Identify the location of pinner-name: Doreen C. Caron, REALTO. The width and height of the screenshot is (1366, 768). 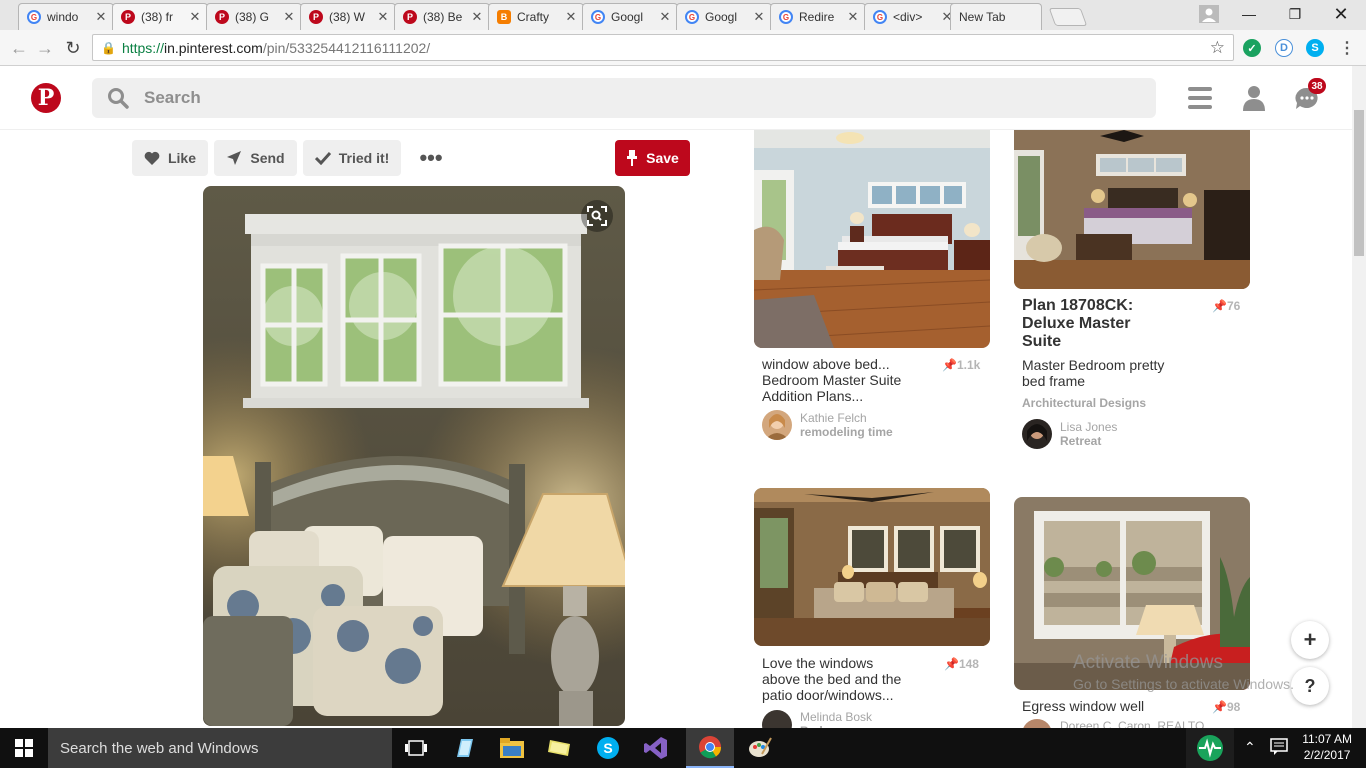
(1132, 723).